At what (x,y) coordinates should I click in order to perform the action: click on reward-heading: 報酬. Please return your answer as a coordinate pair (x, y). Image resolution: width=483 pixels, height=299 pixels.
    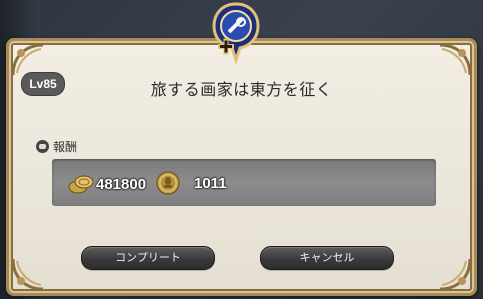
    Looking at the image, I should click on (56, 146).